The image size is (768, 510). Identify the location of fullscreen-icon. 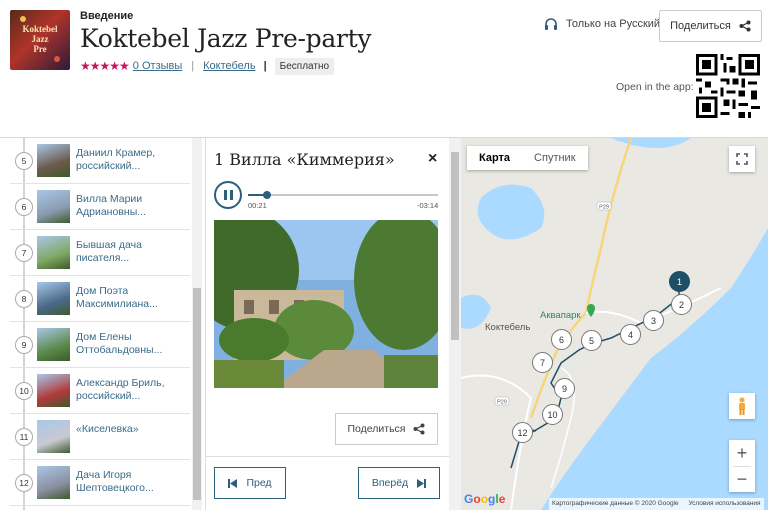
(742, 159).